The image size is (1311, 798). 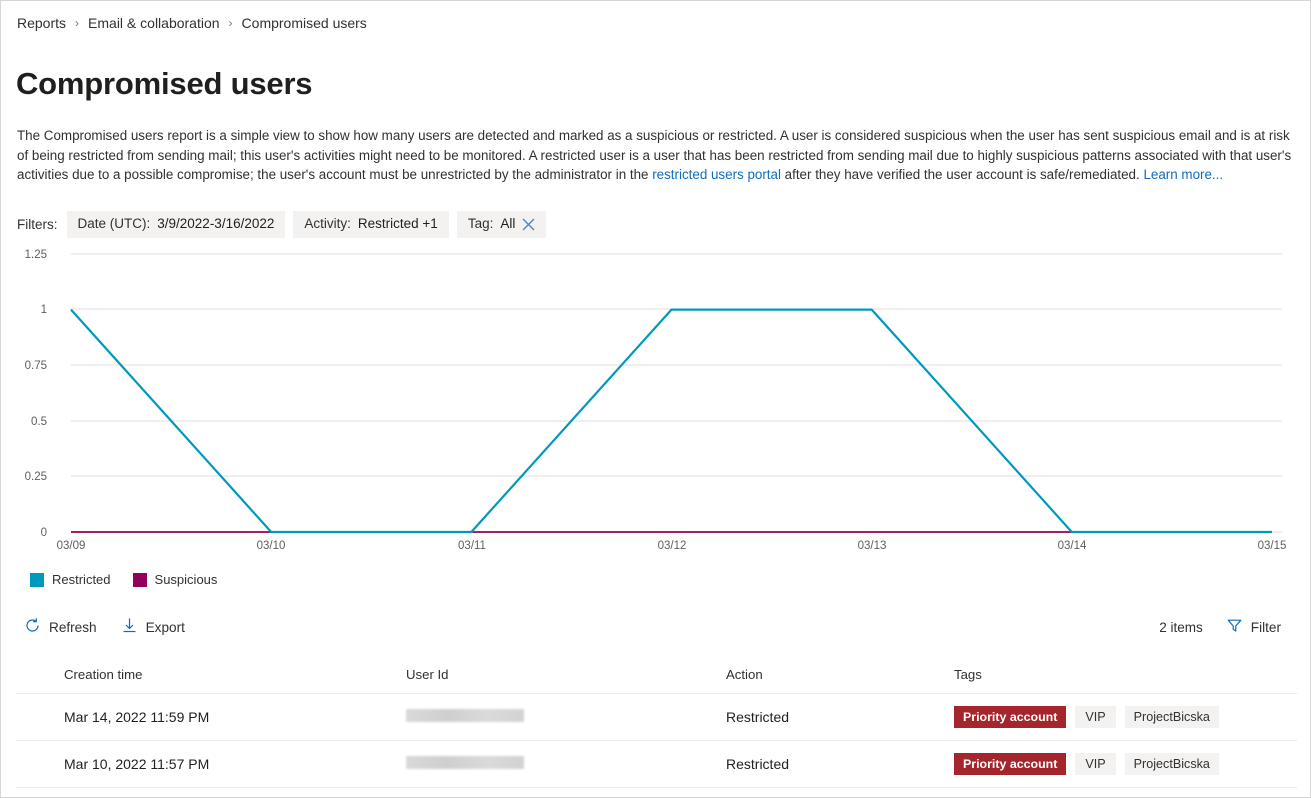 What do you see at coordinates (656, 627) in the screenshot?
I see `command-bar: Refresh Export 2 items Filter` at bounding box center [656, 627].